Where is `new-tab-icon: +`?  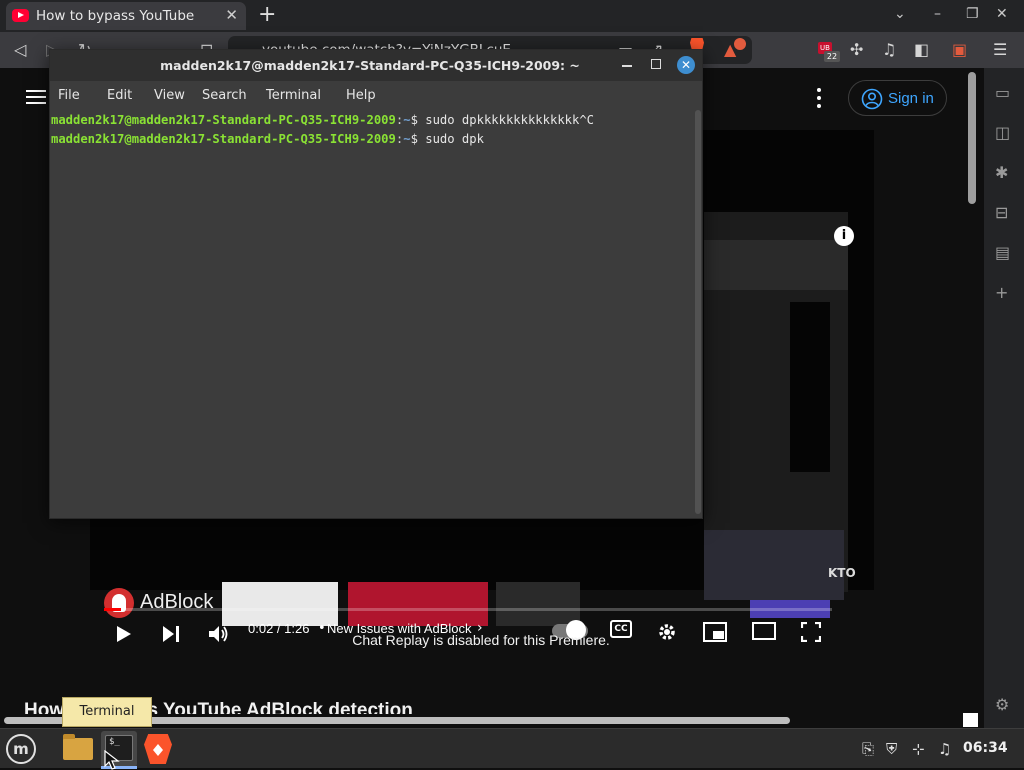 new-tab-icon: + is located at coordinates (267, 15).